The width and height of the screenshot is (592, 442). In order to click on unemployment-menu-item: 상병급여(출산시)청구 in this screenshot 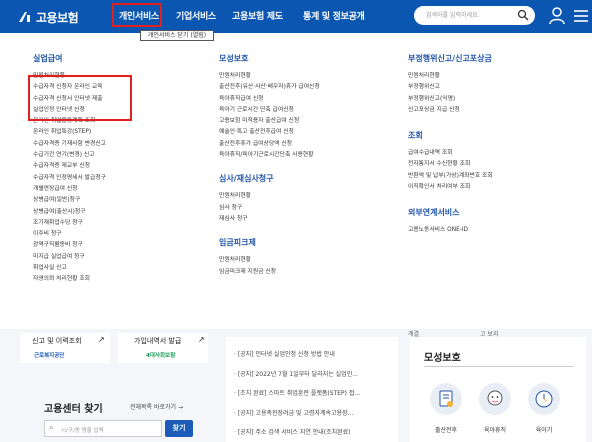, I will do `click(69, 212)`.